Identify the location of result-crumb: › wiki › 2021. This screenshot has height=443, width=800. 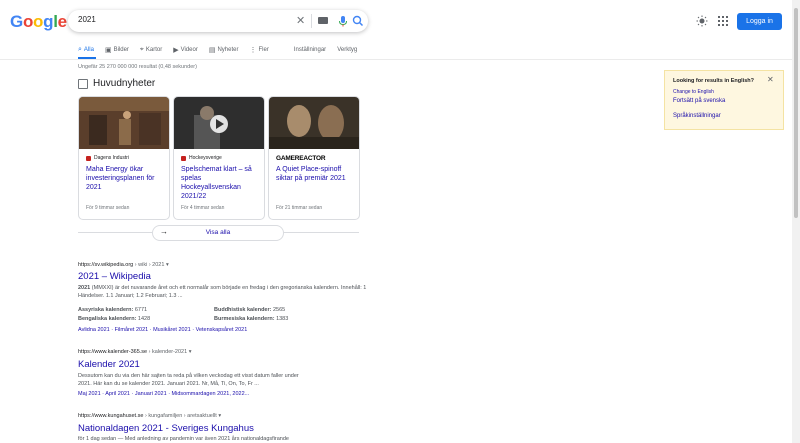
(149, 265).